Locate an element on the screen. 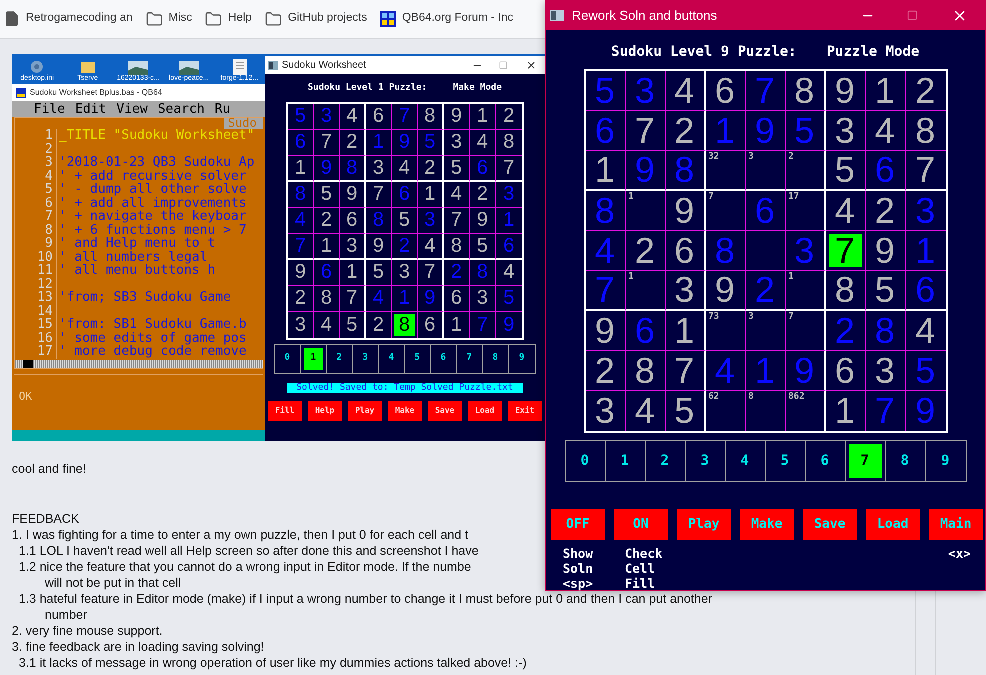 The image size is (986, 675). menu-item: Search is located at coordinates (181, 109).